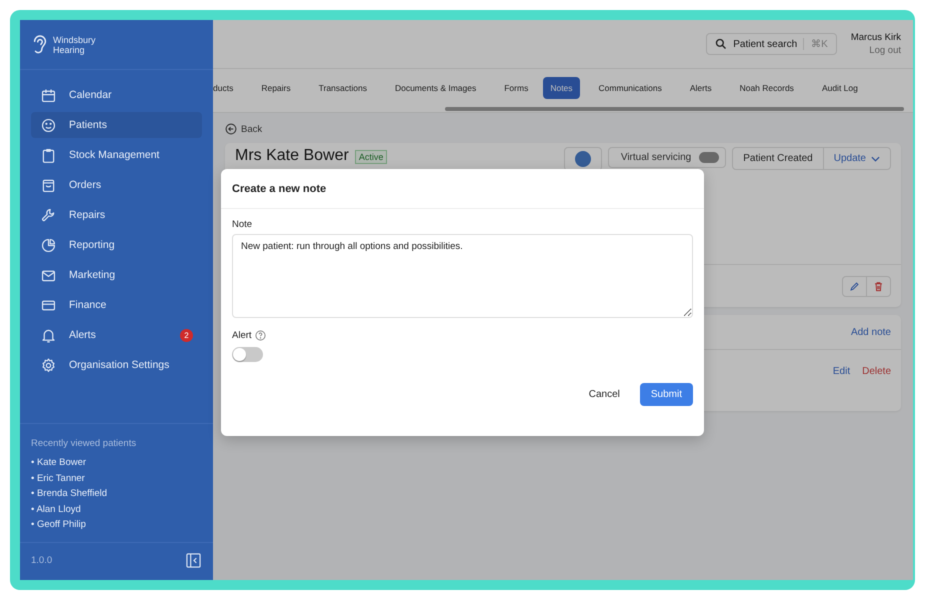 The height and width of the screenshot is (600, 925). I want to click on search-icon, so click(721, 44).